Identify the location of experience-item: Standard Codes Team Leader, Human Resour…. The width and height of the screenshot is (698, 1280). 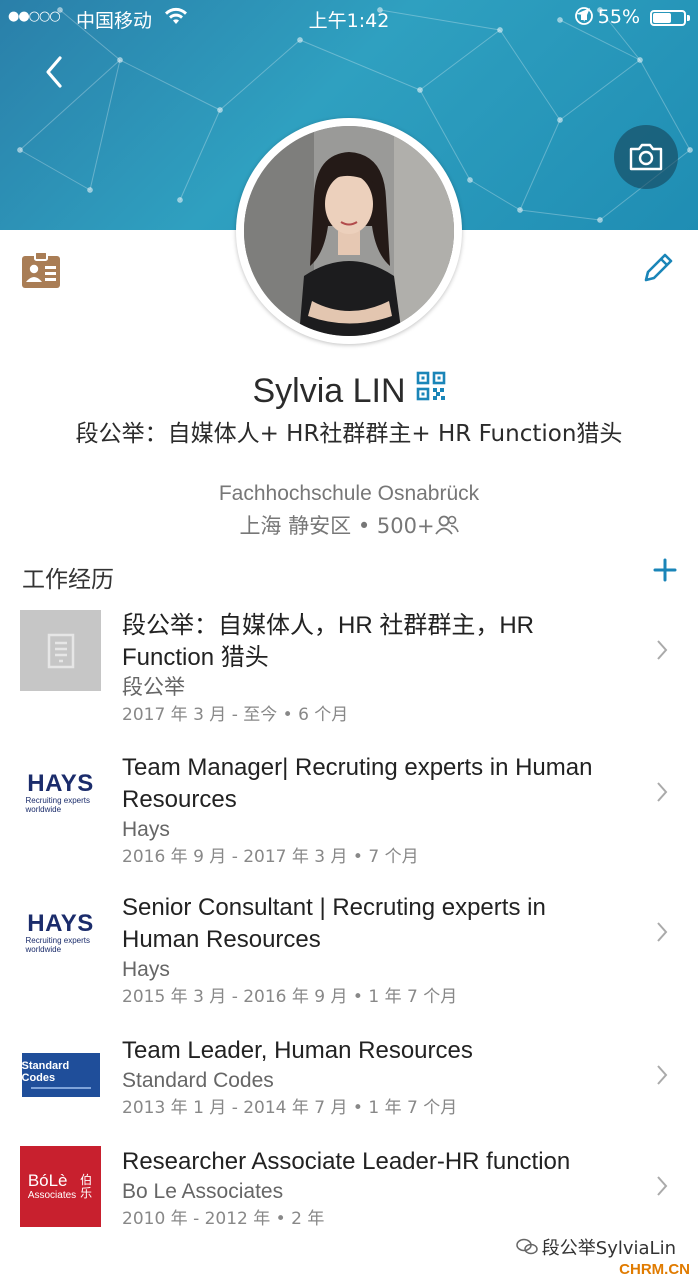
(349, 1080).